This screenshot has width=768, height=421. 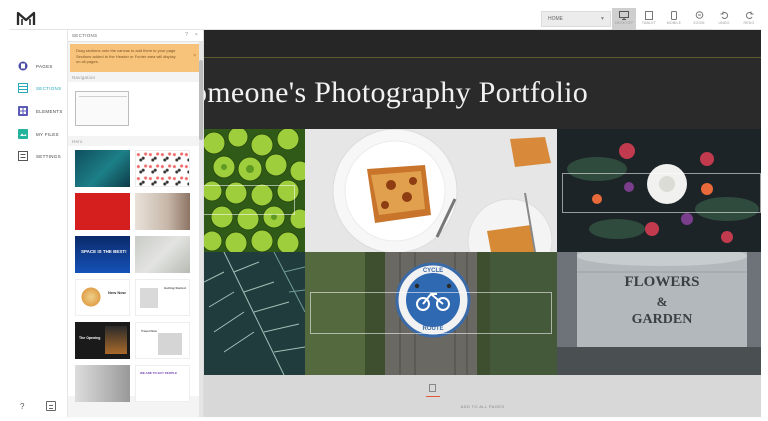 What do you see at coordinates (102, 108) in the screenshot?
I see `navigation-section-thumb` at bounding box center [102, 108].